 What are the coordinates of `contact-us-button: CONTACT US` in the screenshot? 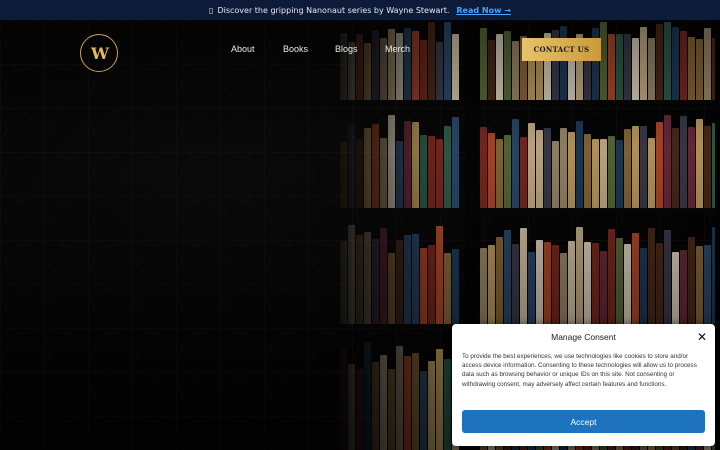 It's located at (561, 49).